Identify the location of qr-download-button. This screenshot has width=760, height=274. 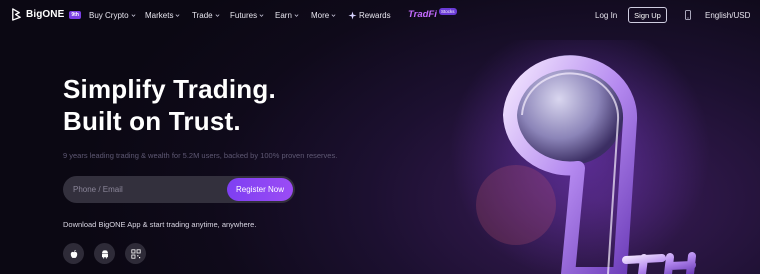
(135, 253).